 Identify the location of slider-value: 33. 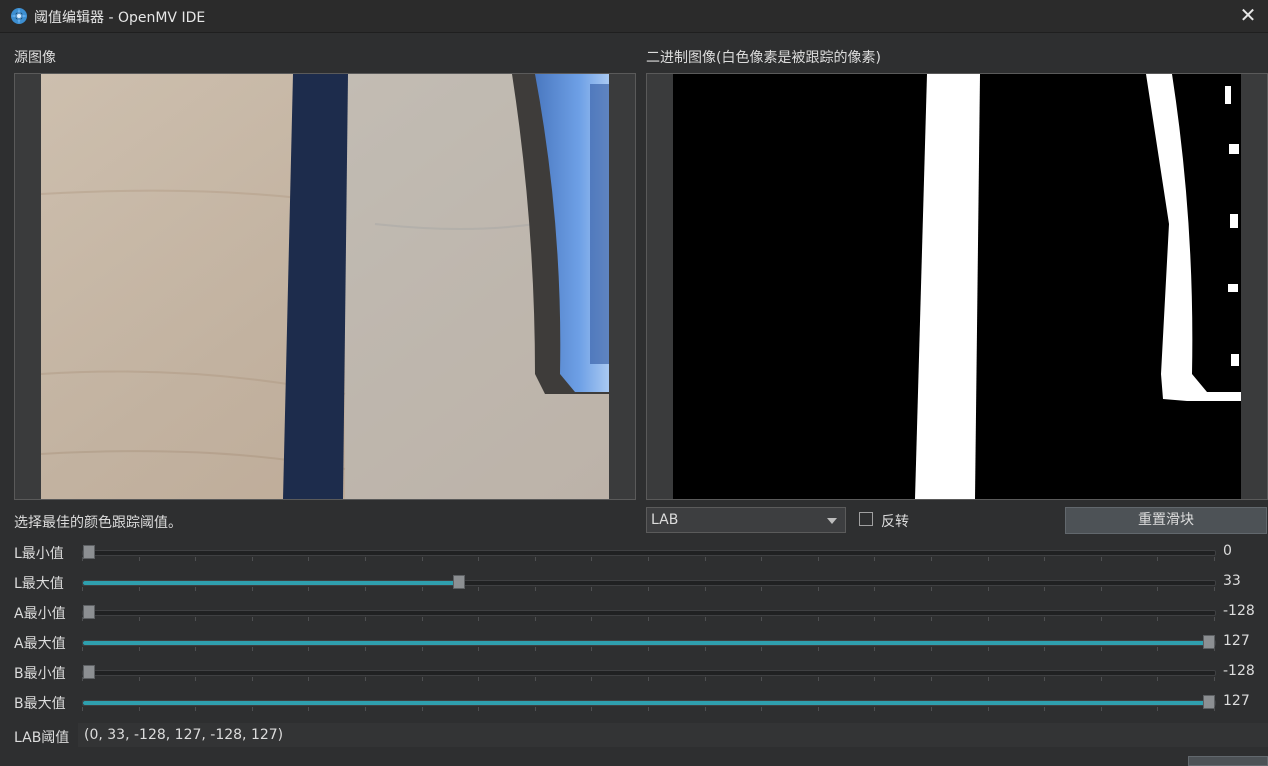
(1232, 581).